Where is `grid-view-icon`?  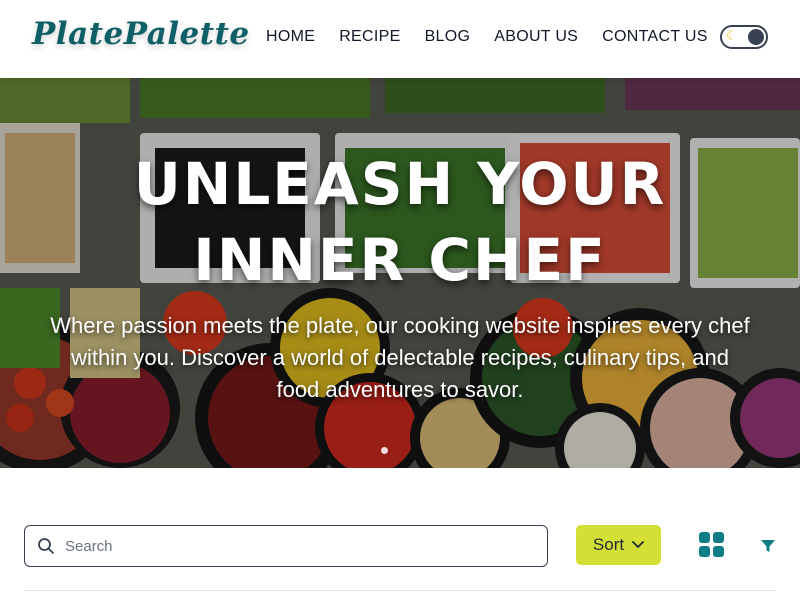 grid-view-icon is located at coordinates (712, 545).